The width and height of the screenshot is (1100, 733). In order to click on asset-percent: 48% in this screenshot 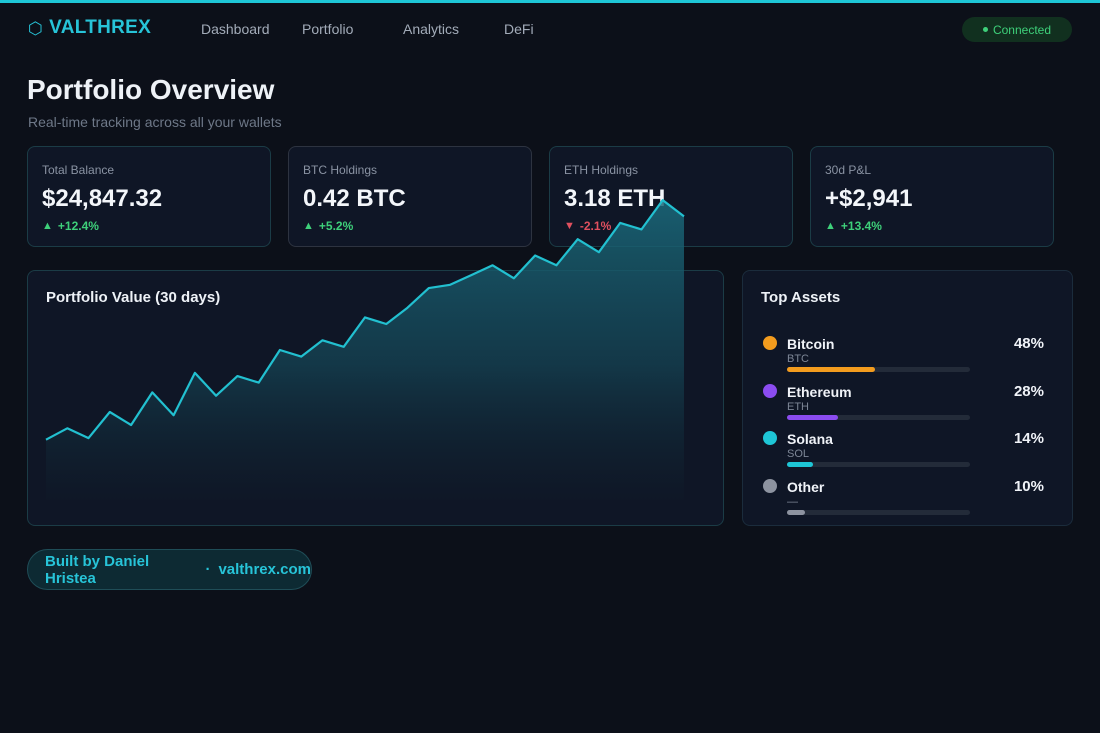, I will do `click(1028, 343)`.